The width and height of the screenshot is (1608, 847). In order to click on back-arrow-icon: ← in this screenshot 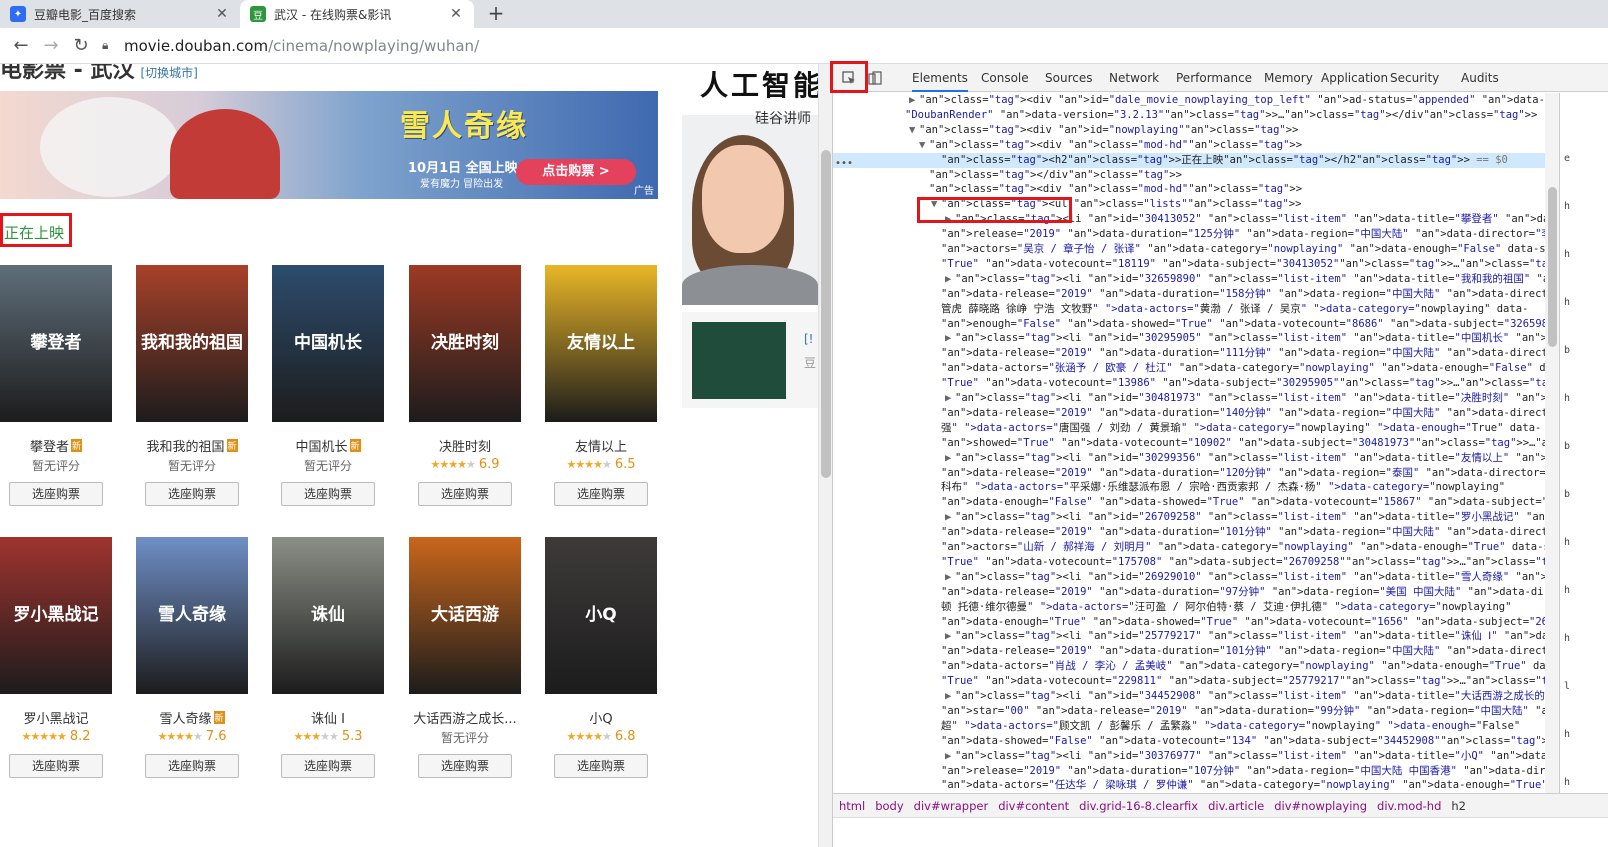, I will do `click(21, 46)`.